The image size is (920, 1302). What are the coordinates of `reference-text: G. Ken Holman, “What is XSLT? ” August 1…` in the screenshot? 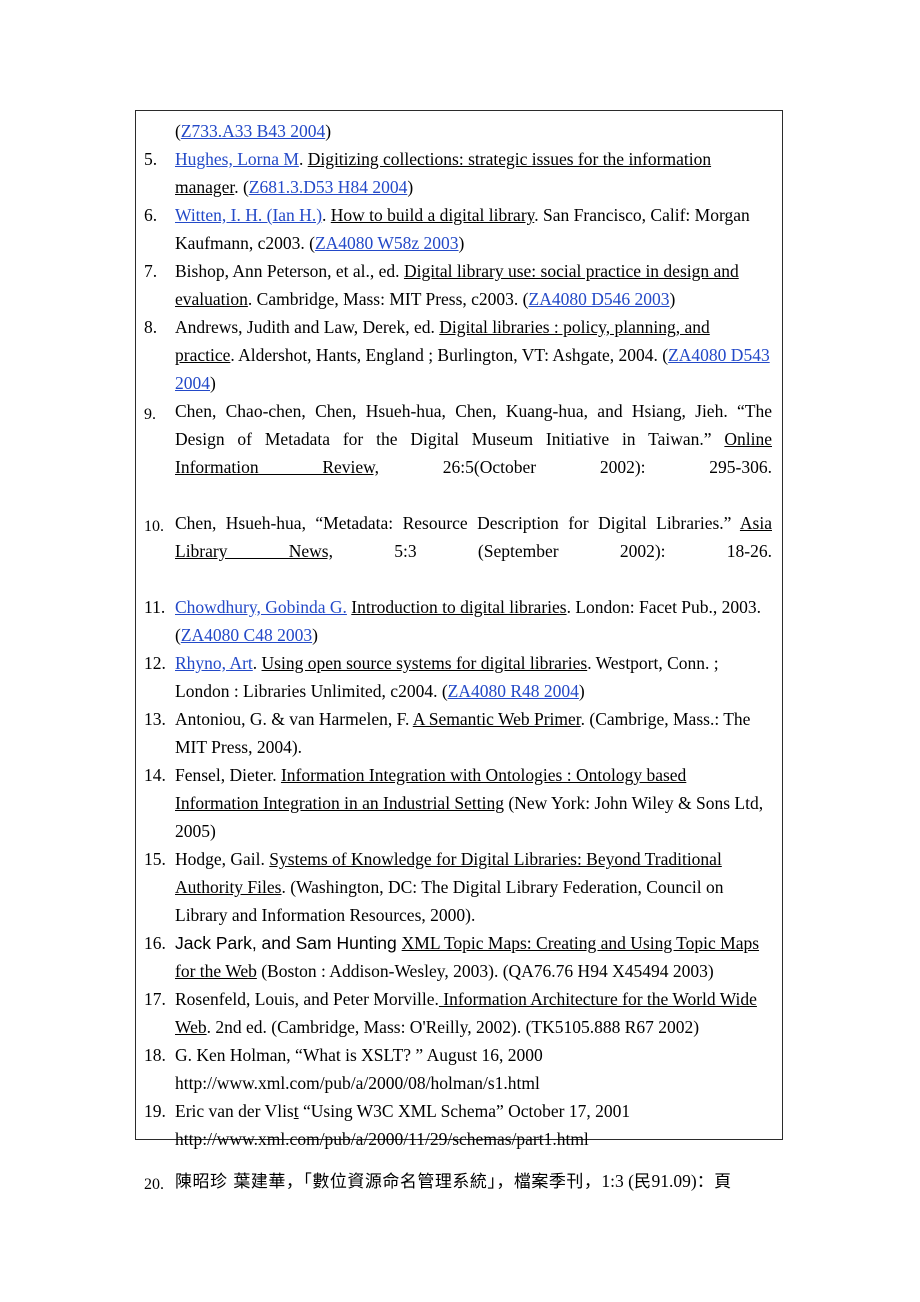 It's located at (473, 1069).